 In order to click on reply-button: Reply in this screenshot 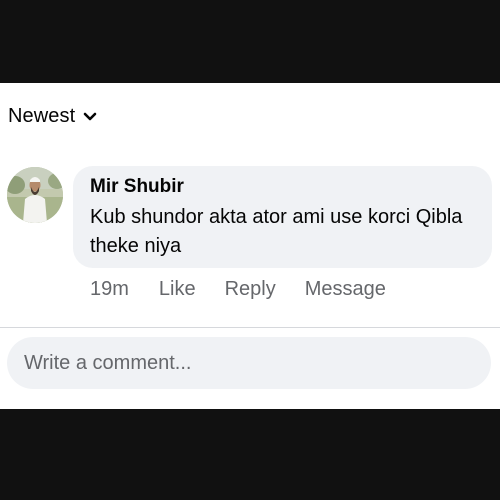, I will do `click(250, 289)`.